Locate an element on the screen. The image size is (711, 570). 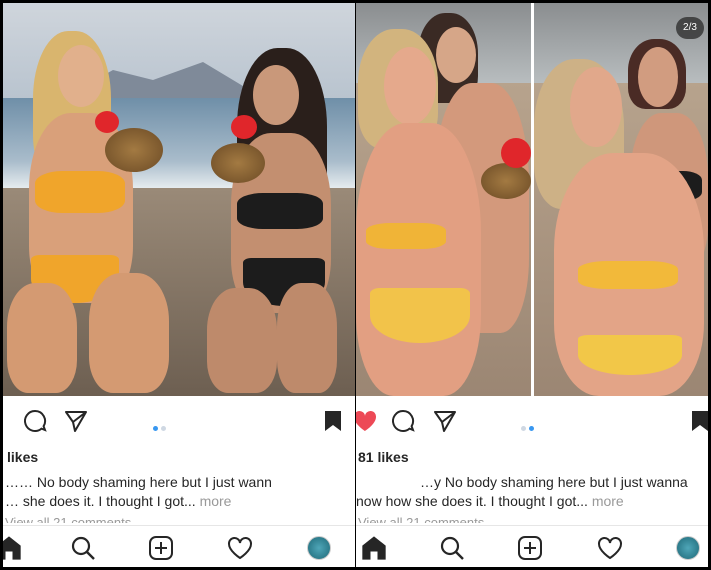
carousel-counter: 2/3 is located at coordinates (690, 28).